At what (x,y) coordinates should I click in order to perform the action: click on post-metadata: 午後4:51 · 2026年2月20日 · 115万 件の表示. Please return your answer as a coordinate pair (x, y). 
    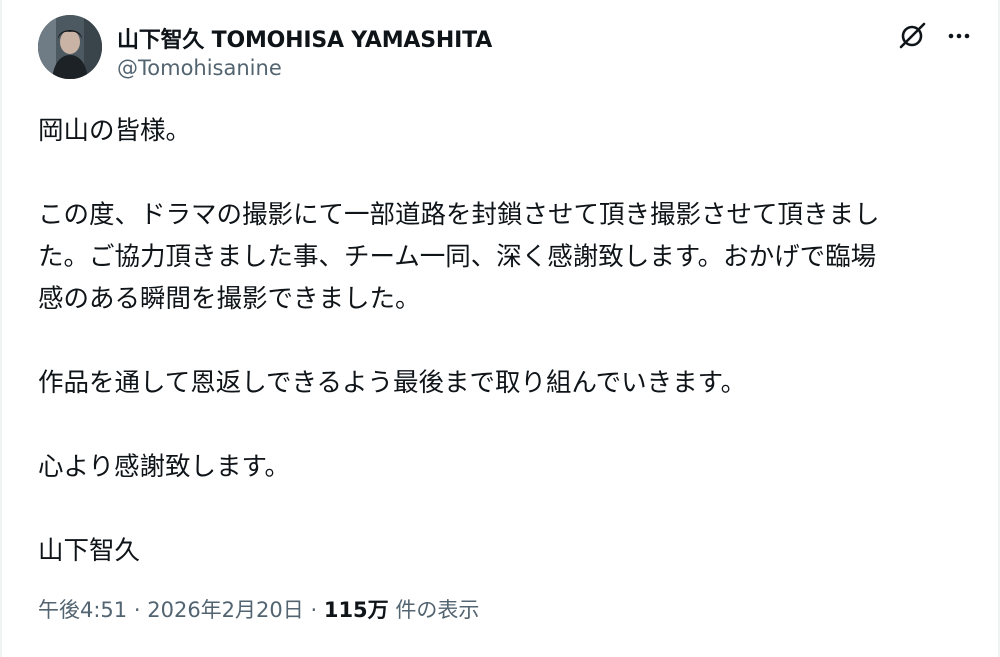
    Looking at the image, I should click on (258, 609).